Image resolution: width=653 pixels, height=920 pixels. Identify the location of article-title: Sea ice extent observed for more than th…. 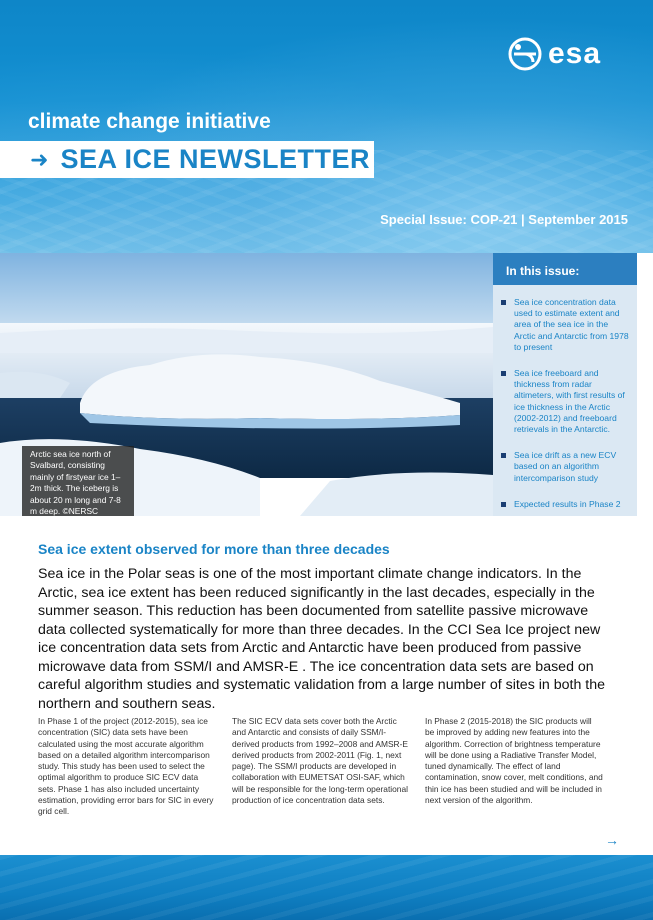
(214, 549).